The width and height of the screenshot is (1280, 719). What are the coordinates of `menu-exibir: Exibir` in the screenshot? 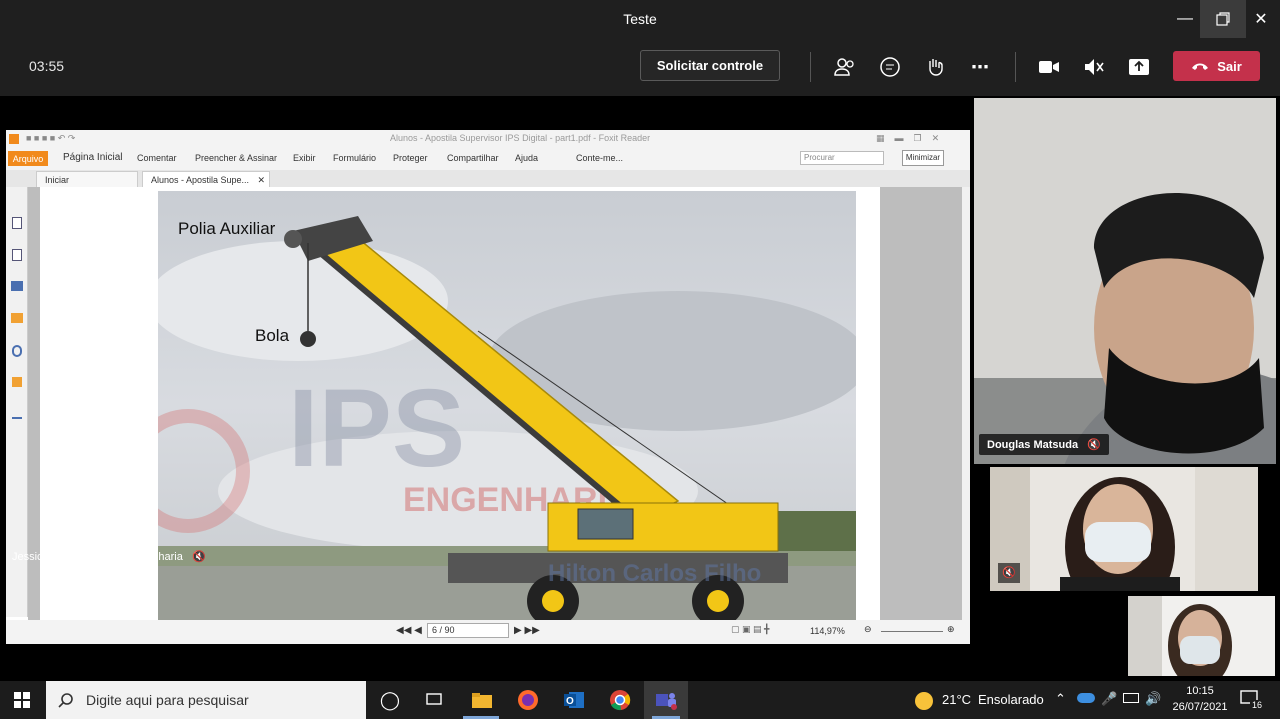 It's located at (304, 158).